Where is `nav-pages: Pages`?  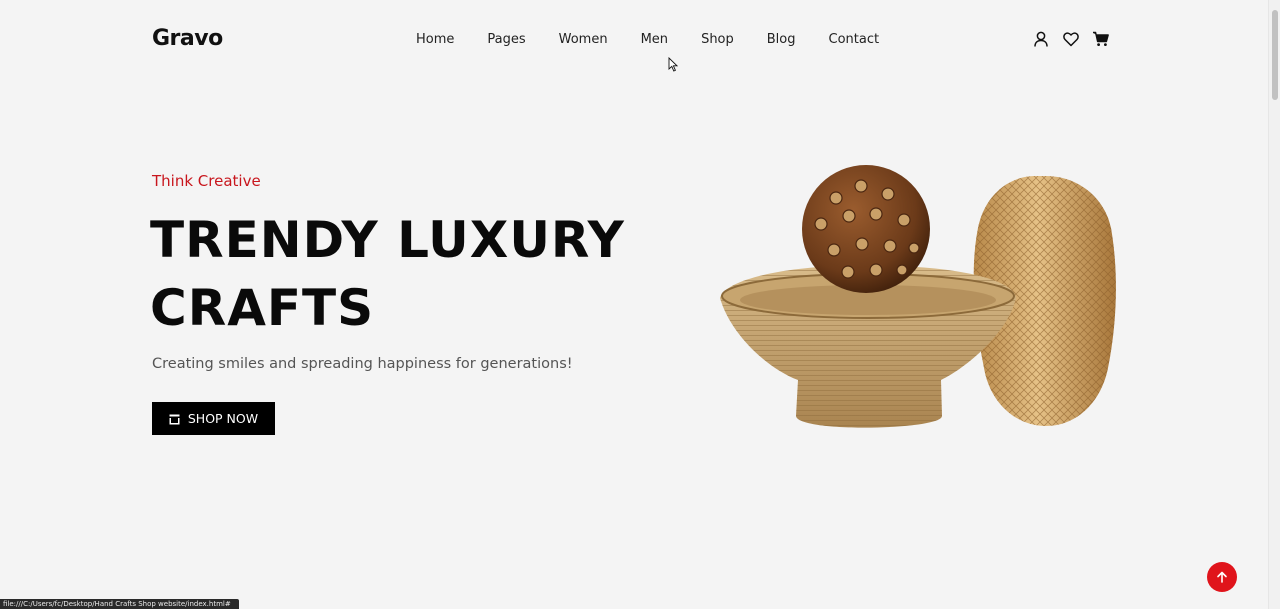 nav-pages: Pages is located at coordinates (506, 39).